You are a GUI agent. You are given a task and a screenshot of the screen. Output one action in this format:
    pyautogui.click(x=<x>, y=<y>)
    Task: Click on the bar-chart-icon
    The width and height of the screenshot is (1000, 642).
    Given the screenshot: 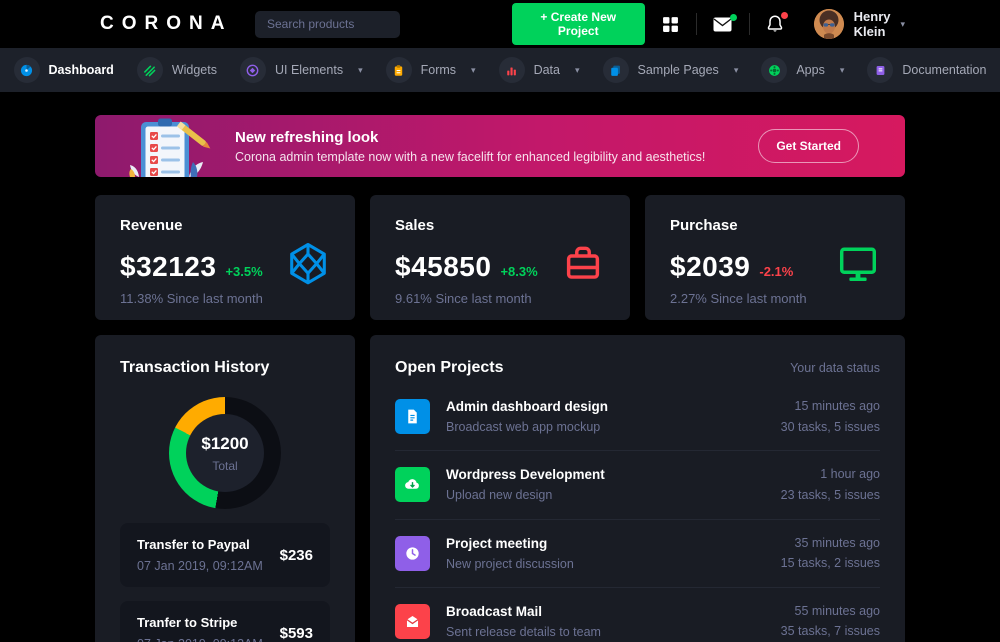 What is the action you would take?
    pyautogui.click(x=511, y=70)
    